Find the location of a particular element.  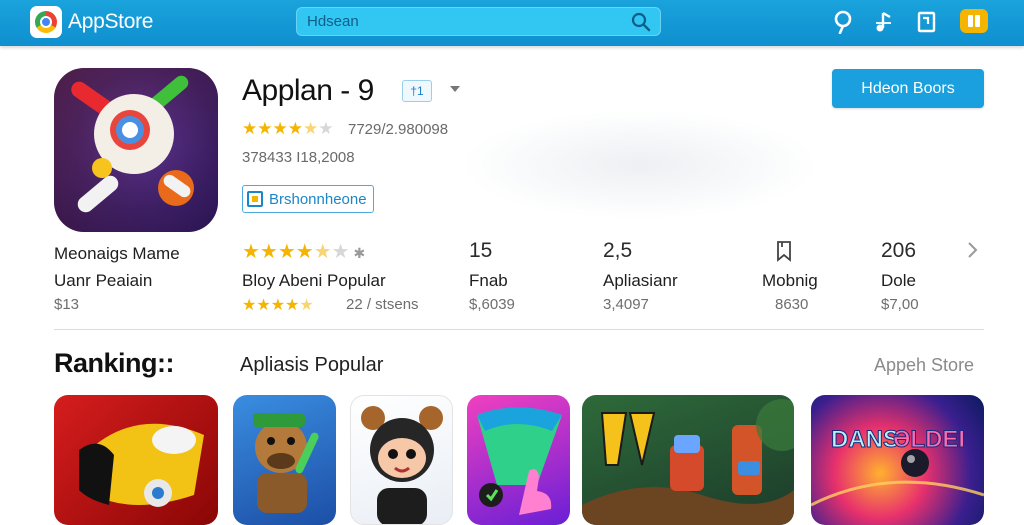

stat-col4-sub: 8630 is located at coordinates (792, 304).